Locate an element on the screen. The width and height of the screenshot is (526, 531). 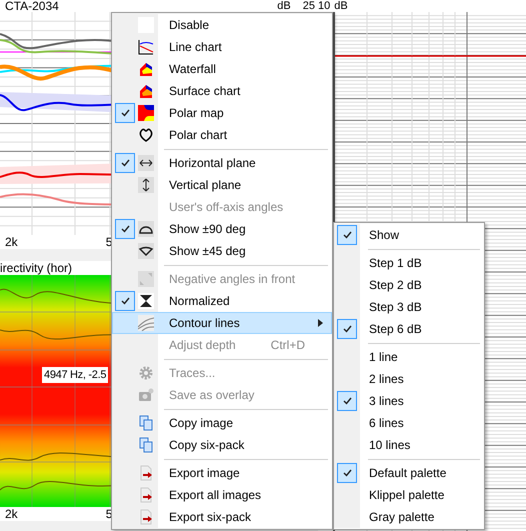
menu-item: Contour lines is located at coordinates (222, 323).